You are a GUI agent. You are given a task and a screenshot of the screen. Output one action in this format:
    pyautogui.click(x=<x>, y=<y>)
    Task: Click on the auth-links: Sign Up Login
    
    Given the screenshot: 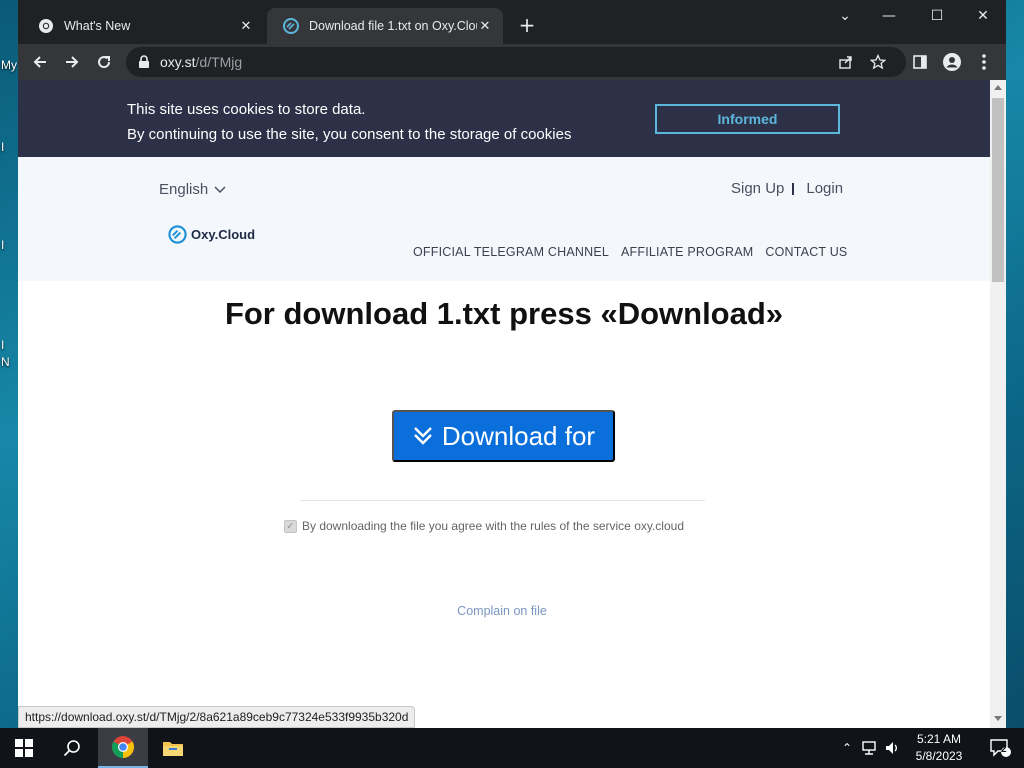 What is the action you would take?
    pyautogui.click(x=787, y=188)
    